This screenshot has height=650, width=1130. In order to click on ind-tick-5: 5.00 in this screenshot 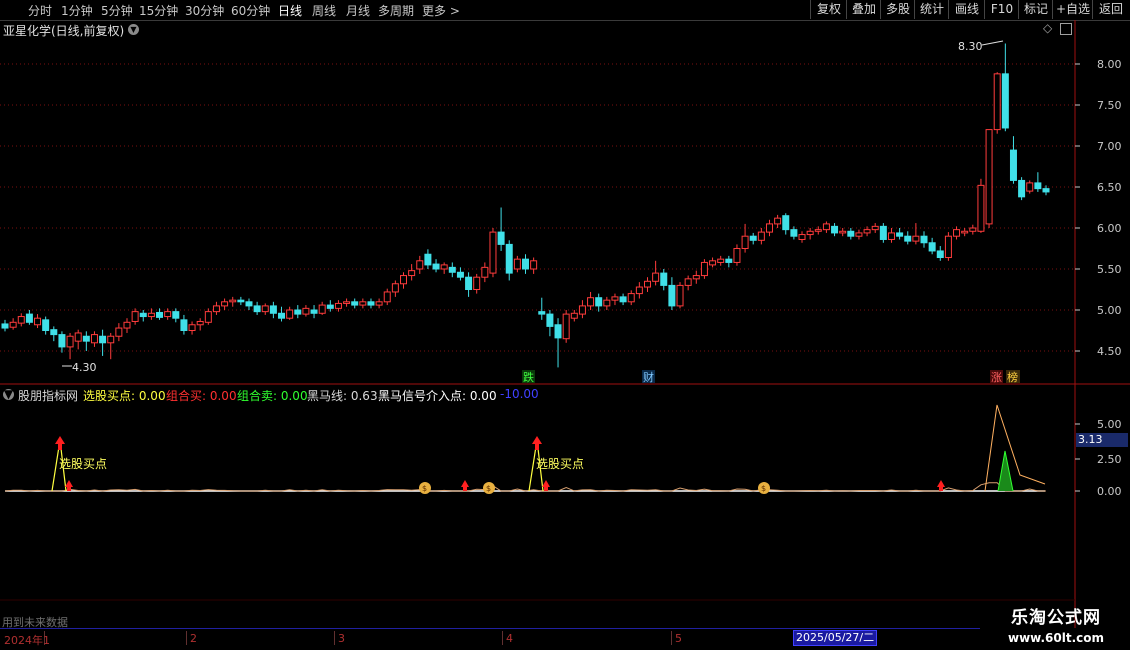, I will do `click(1109, 424)`.